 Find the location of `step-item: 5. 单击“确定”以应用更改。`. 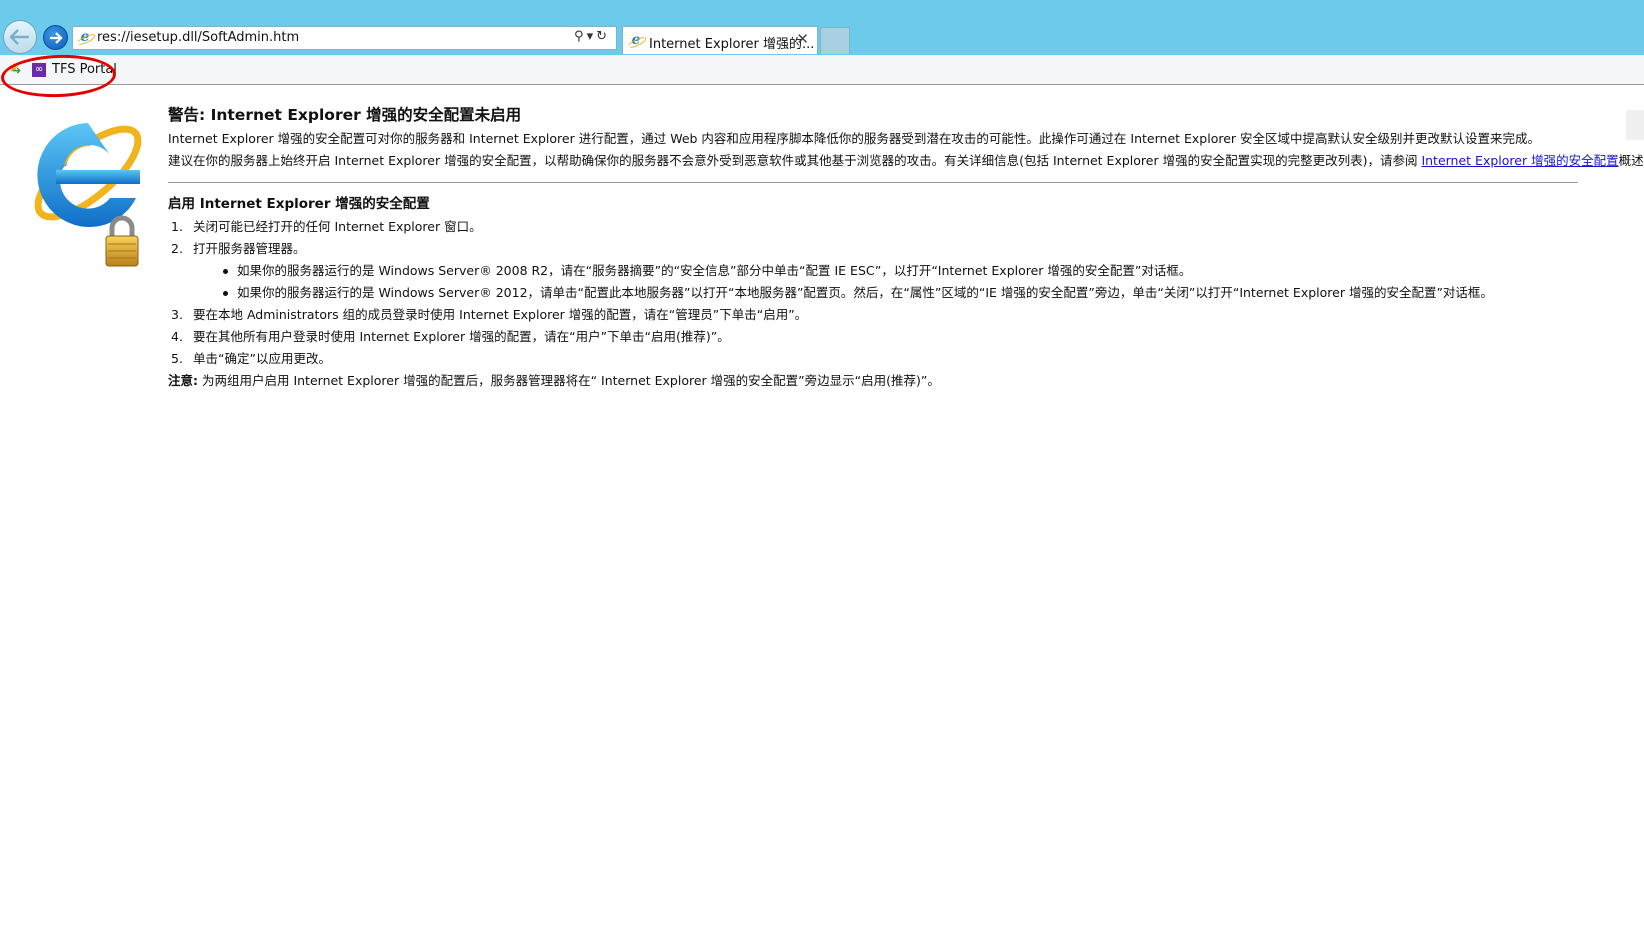

step-item: 5. 单击“确定”以应用更改。 is located at coordinates (873, 359).